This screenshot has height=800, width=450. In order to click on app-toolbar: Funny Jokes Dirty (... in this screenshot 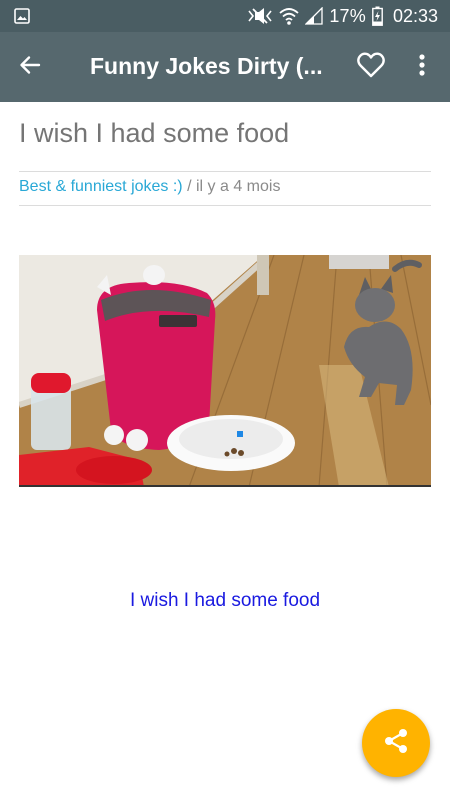, I will do `click(225, 67)`.